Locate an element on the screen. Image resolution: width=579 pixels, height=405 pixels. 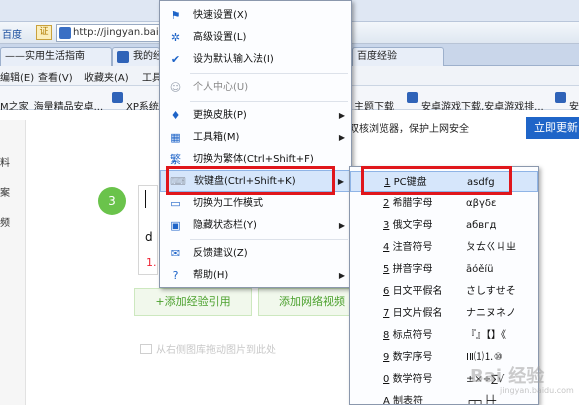
traditional-char-icon: 繁 is located at coordinates (175, 159).